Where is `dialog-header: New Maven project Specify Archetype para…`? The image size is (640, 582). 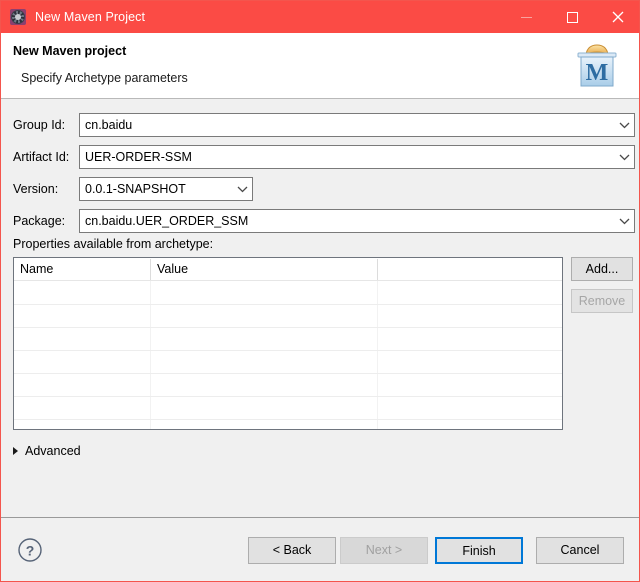 dialog-header: New Maven project Specify Archetype para… is located at coordinates (320, 66).